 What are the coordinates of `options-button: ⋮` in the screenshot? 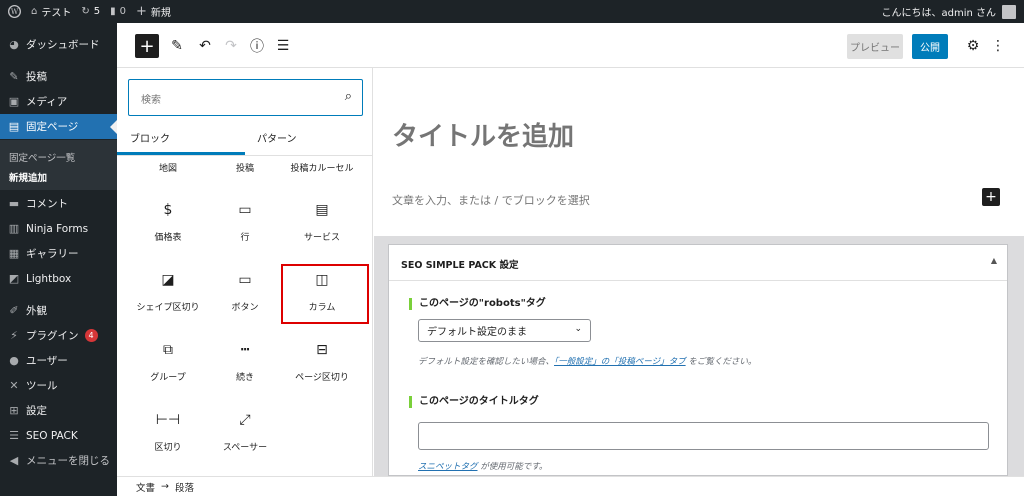 It's located at (998, 46).